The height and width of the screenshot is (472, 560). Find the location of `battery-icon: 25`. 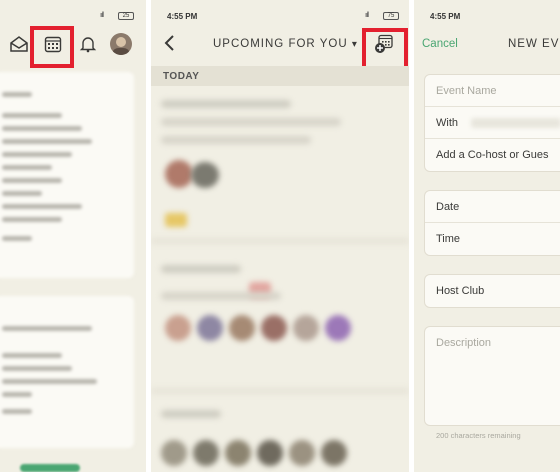

battery-icon: 25 is located at coordinates (126, 16).